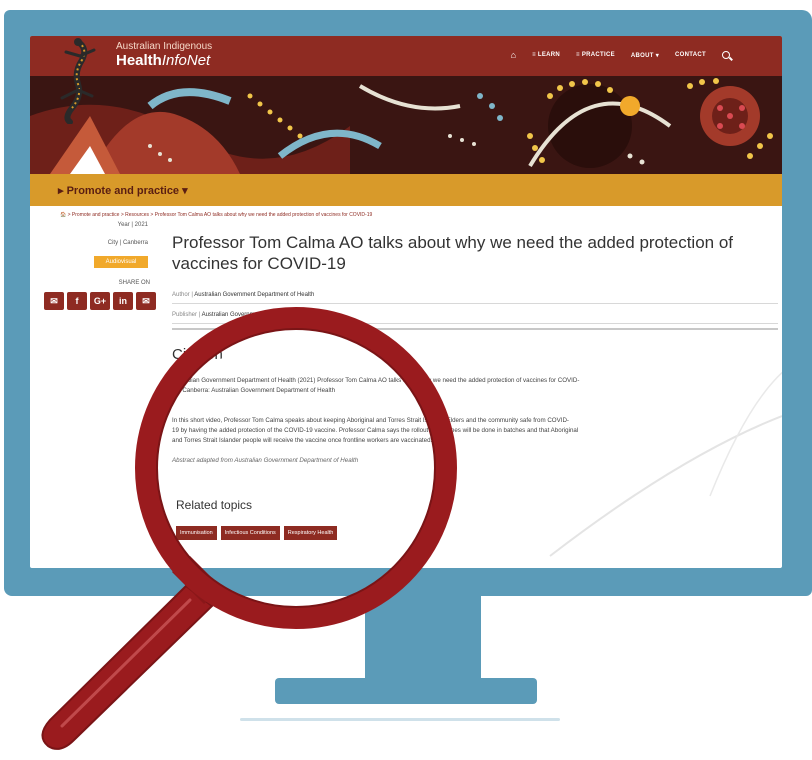 The image size is (812, 760). What do you see at coordinates (423, 638) in the screenshot?
I see `monitor-stand-neck` at bounding box center [423, 638].